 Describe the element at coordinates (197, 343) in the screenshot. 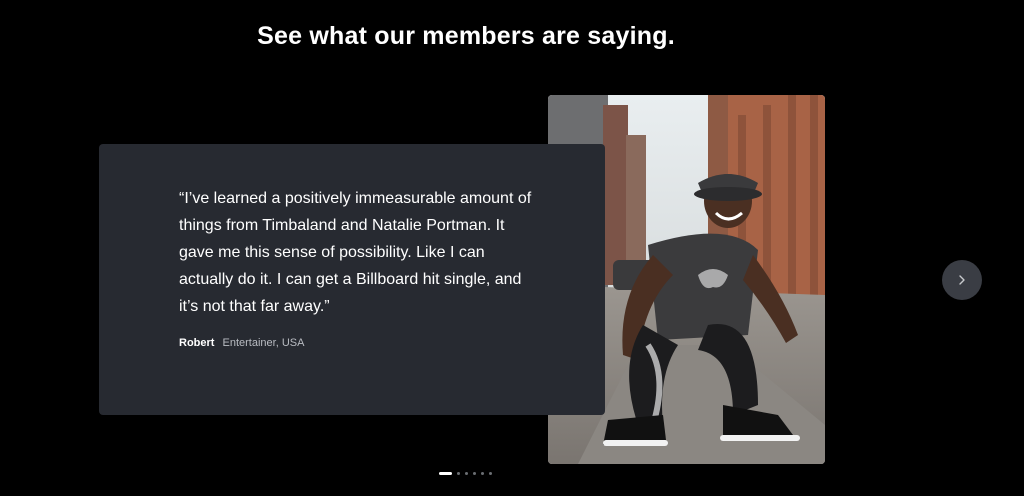

I see `author-name: Robert` at that location.